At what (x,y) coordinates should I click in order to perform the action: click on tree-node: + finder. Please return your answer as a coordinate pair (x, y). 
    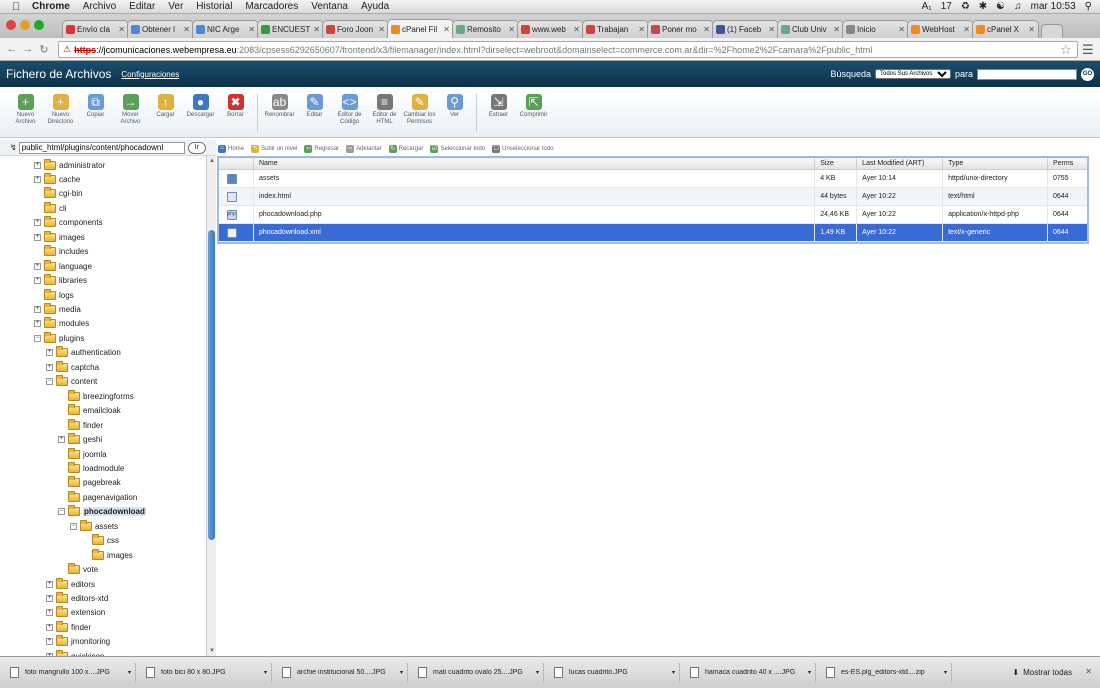
    Looking at the image, I should click on (68, 627).